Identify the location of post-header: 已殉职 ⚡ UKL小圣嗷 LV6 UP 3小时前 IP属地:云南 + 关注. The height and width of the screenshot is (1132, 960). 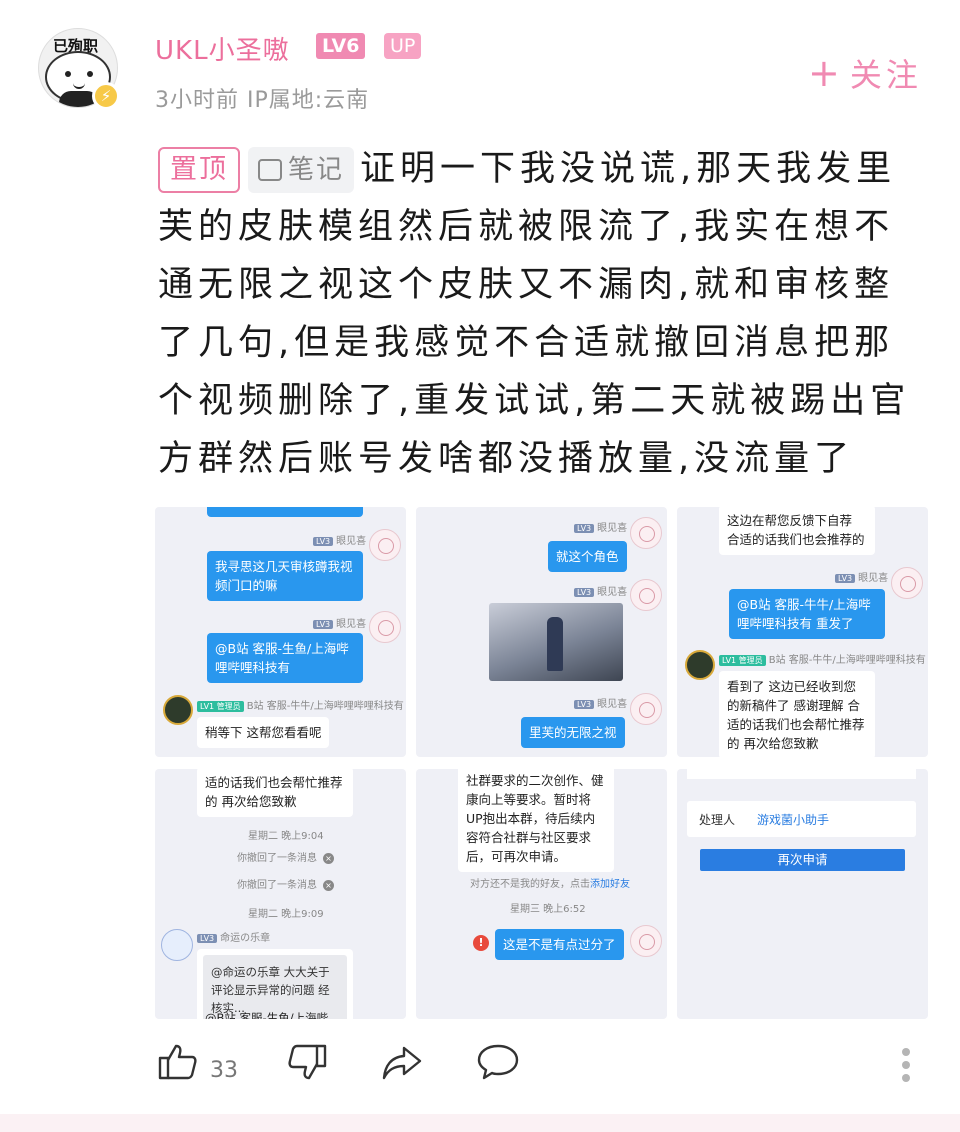
(480, 60).